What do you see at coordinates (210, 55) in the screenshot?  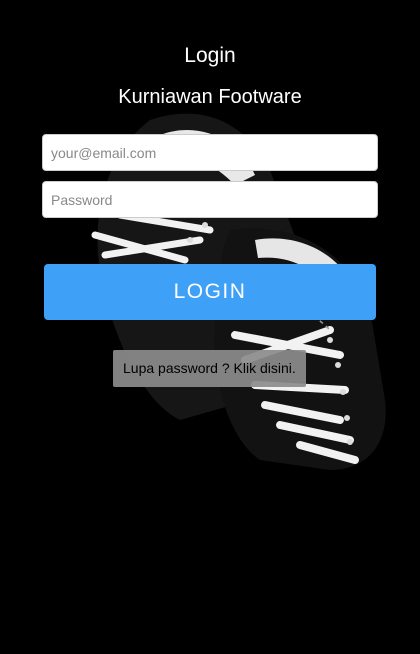 I see `page-title: Login` at bounding box center [210, 55].